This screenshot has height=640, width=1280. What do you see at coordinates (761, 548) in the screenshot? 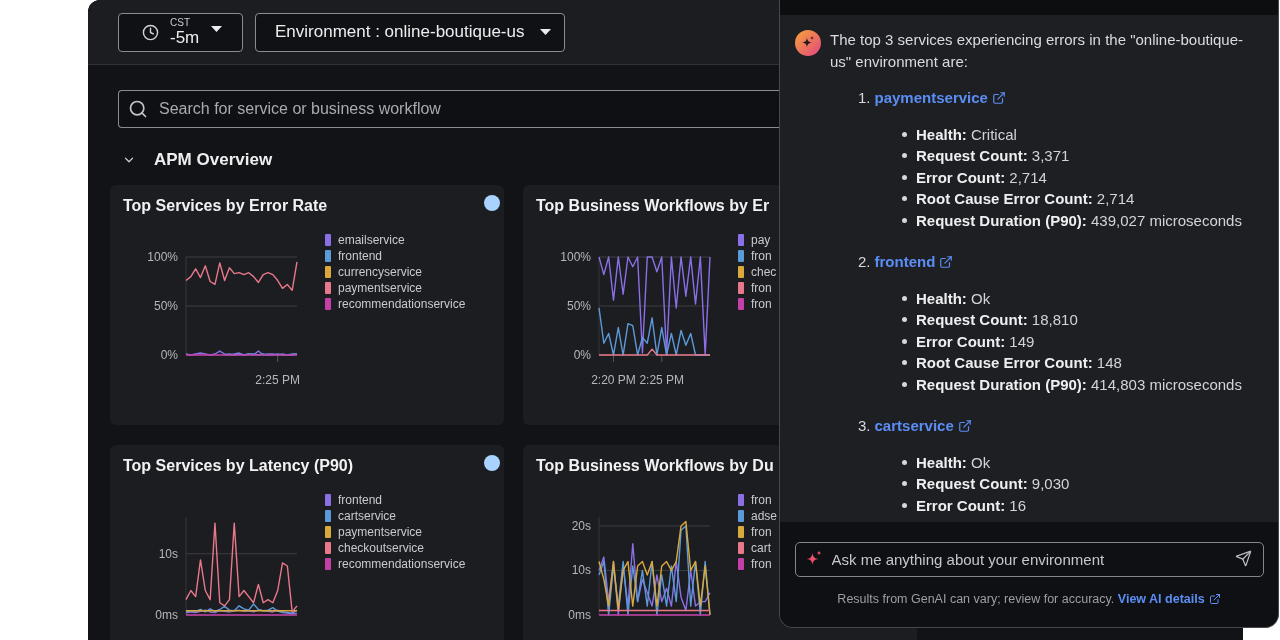
I see `legend-label: cart` at bounding box center [761, 548].